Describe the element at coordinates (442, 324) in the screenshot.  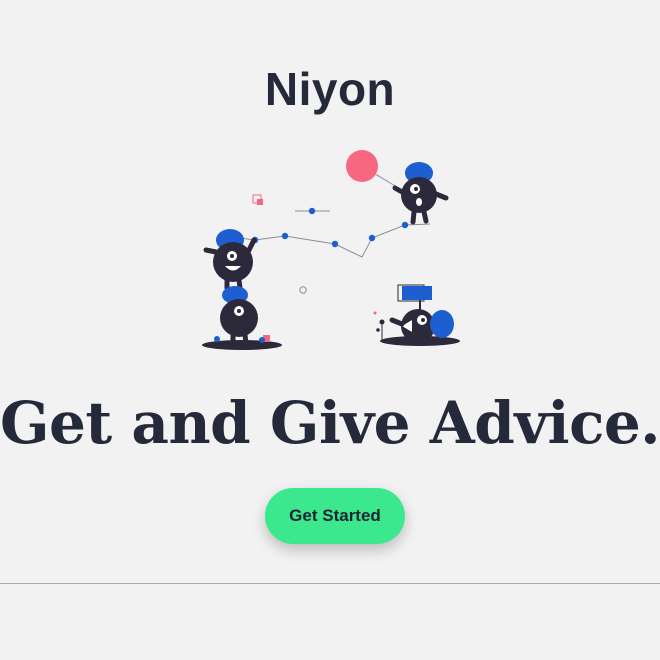
I see `monster-hat` at that location.